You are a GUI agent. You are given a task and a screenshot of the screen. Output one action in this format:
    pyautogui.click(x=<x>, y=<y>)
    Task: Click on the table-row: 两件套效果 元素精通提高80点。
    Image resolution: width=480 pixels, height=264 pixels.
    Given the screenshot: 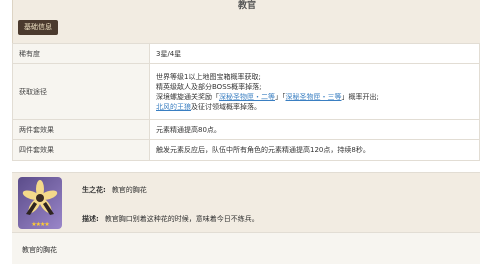 What is the action you would take?
    pyautogui.click(x=246, y=129)
    